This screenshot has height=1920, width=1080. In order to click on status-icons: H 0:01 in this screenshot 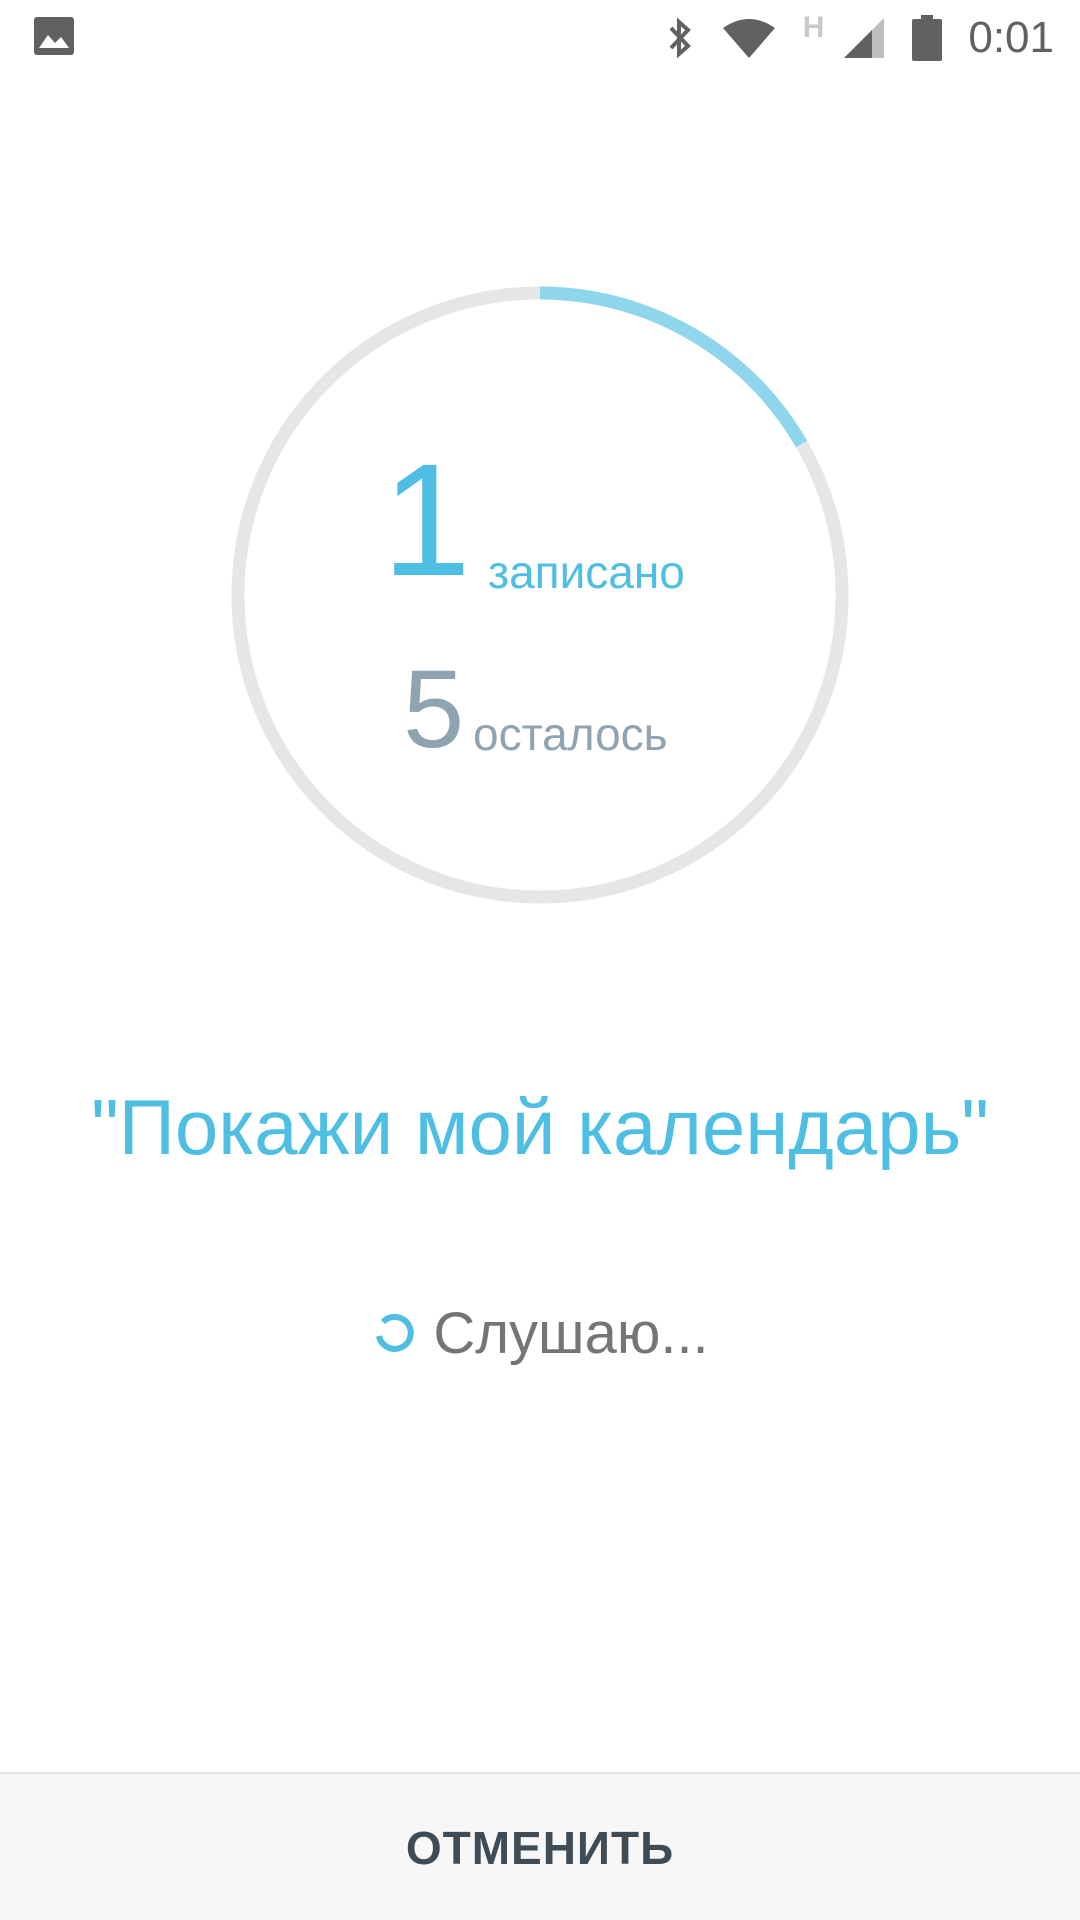, I will do `click(859, 37)`.